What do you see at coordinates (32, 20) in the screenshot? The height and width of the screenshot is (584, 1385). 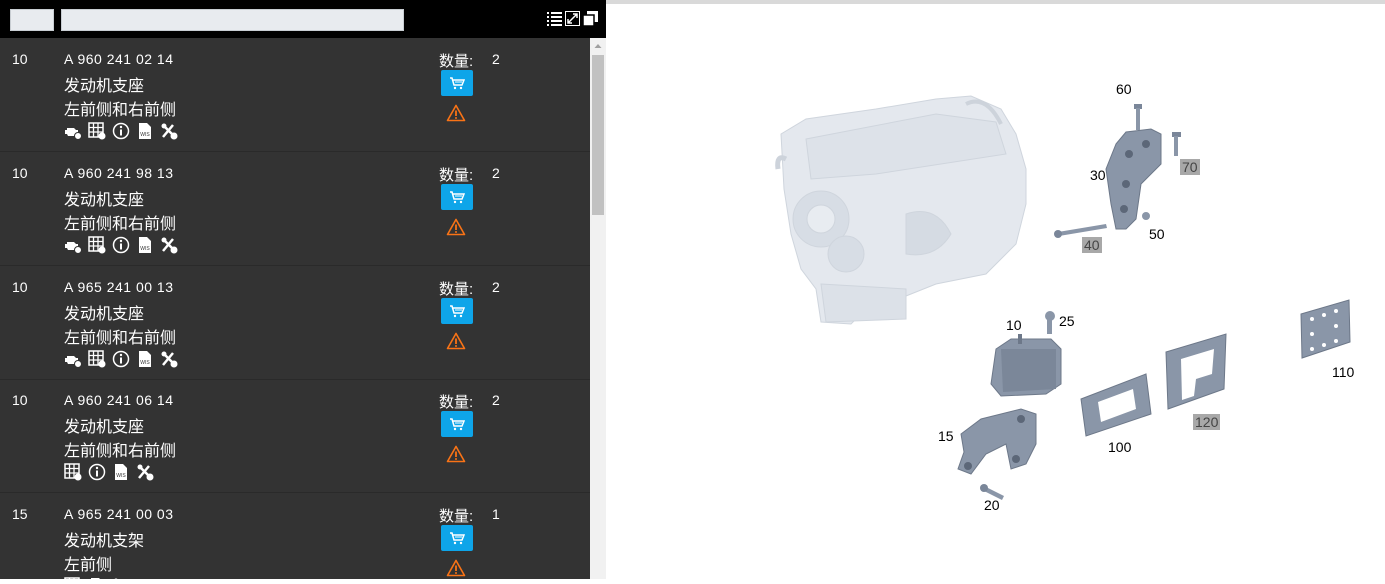 I see `filter-input` at bounding box center [32, 20].